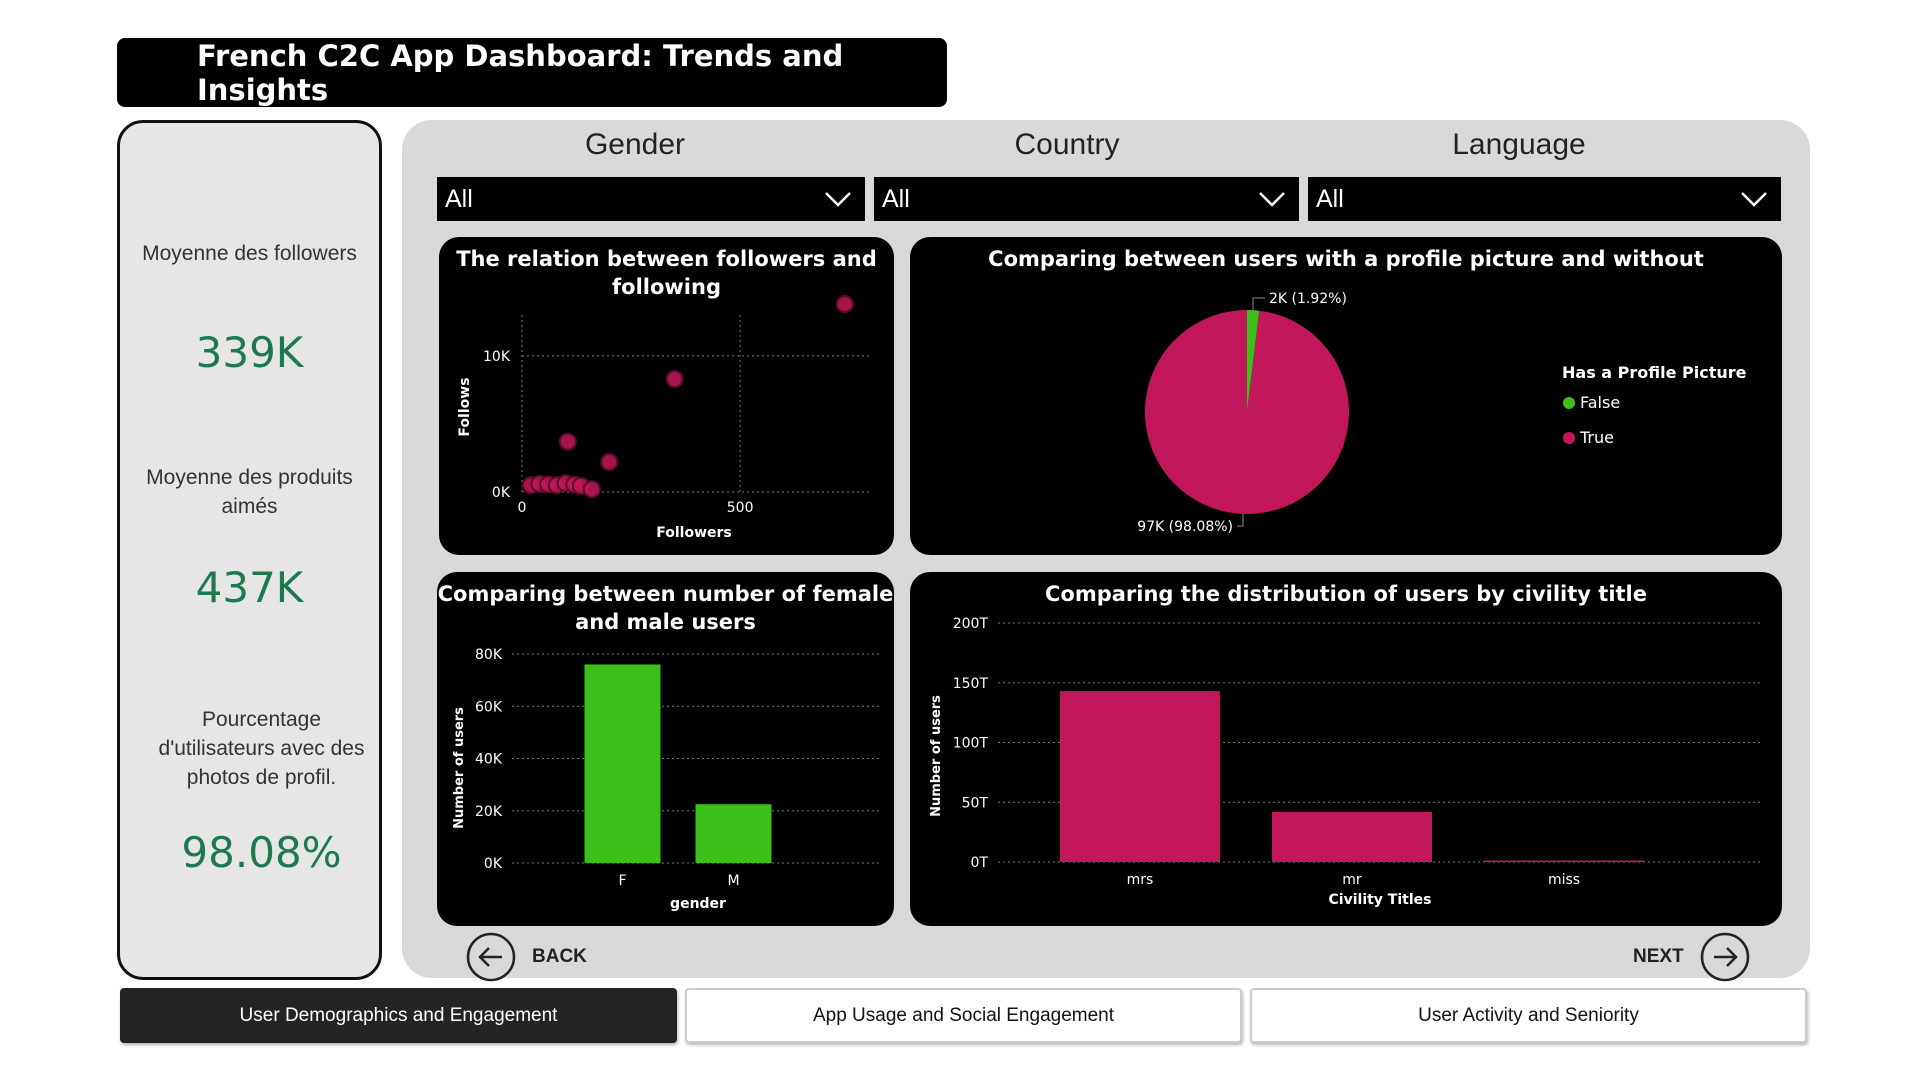 Image resolution: width=1920 pixels, height=1080 pixels. Describe the element at coordinates (698, 904) in the screenshot. I see `x-axis-label: gender` at that location.